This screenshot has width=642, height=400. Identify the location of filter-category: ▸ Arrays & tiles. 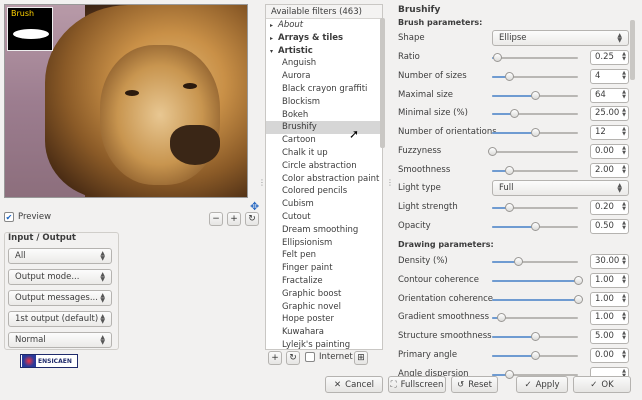
(324, 38).